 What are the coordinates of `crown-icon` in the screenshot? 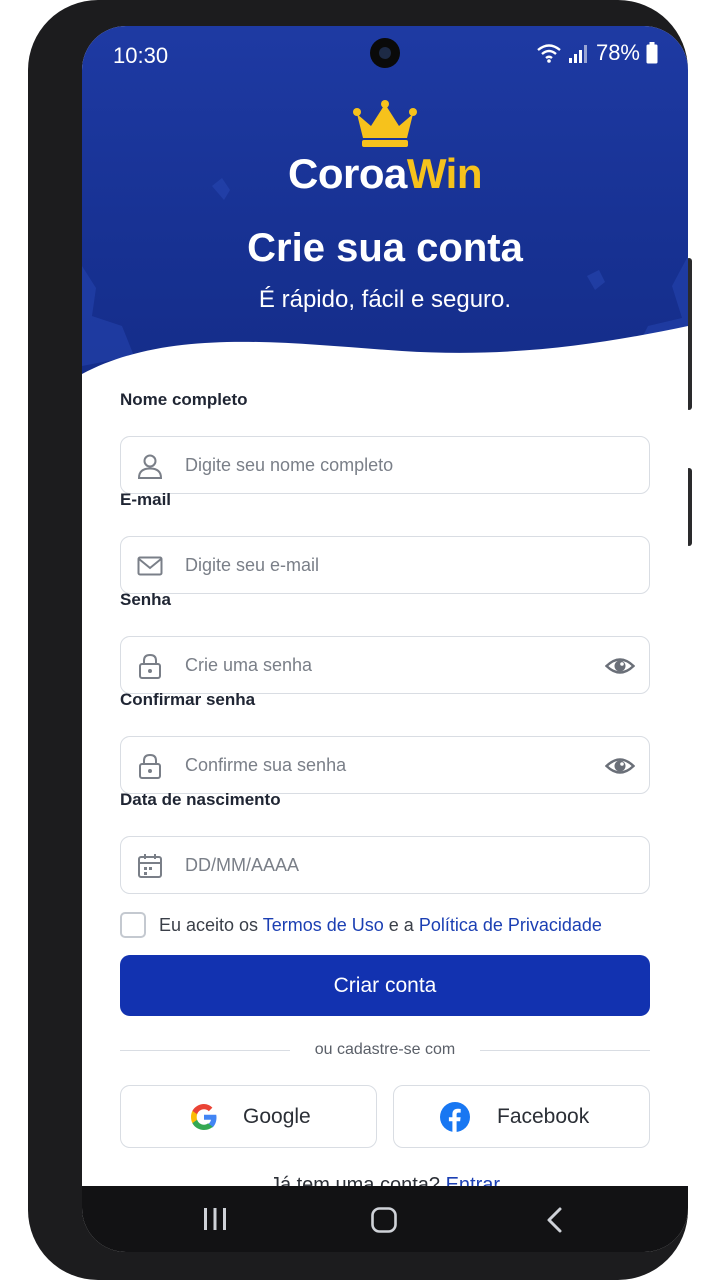 It's located at (385, 123).